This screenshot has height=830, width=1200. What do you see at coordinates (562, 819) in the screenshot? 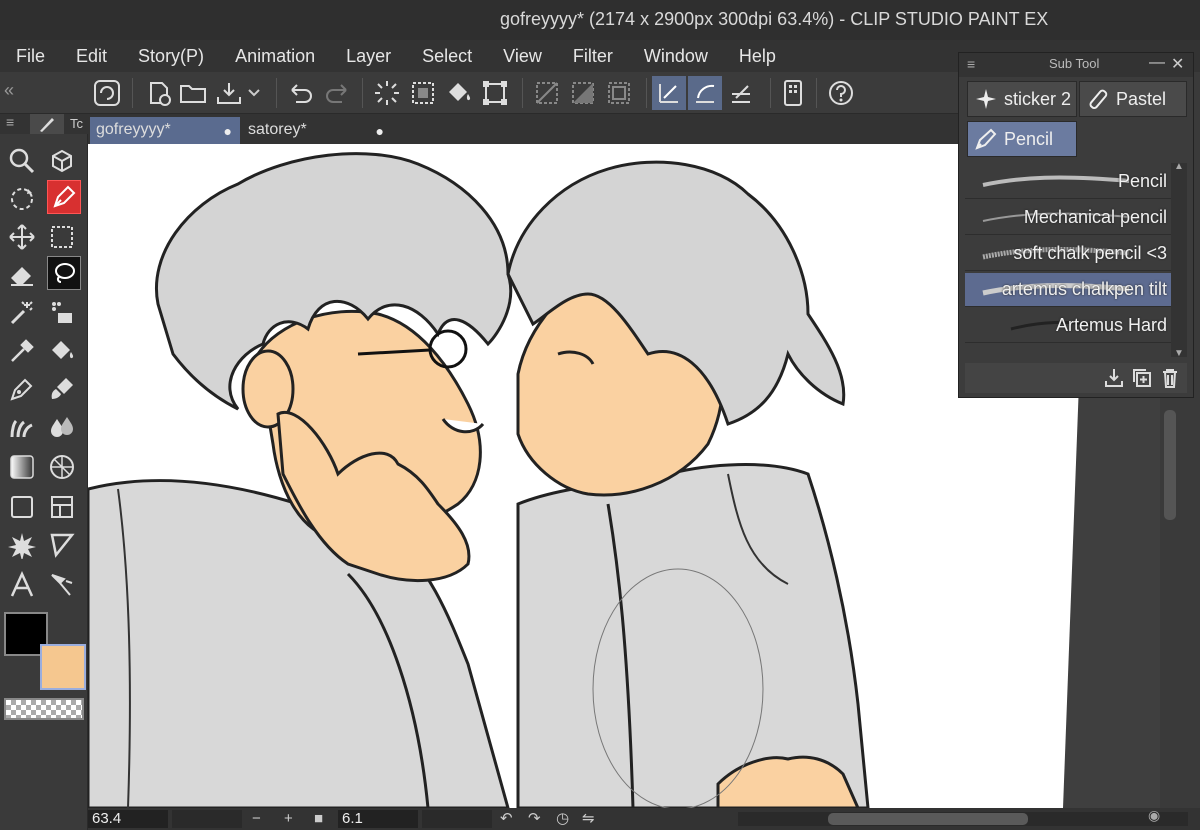
I see `reset-rotation-icon: ◷` at bounding box center [562, 819].